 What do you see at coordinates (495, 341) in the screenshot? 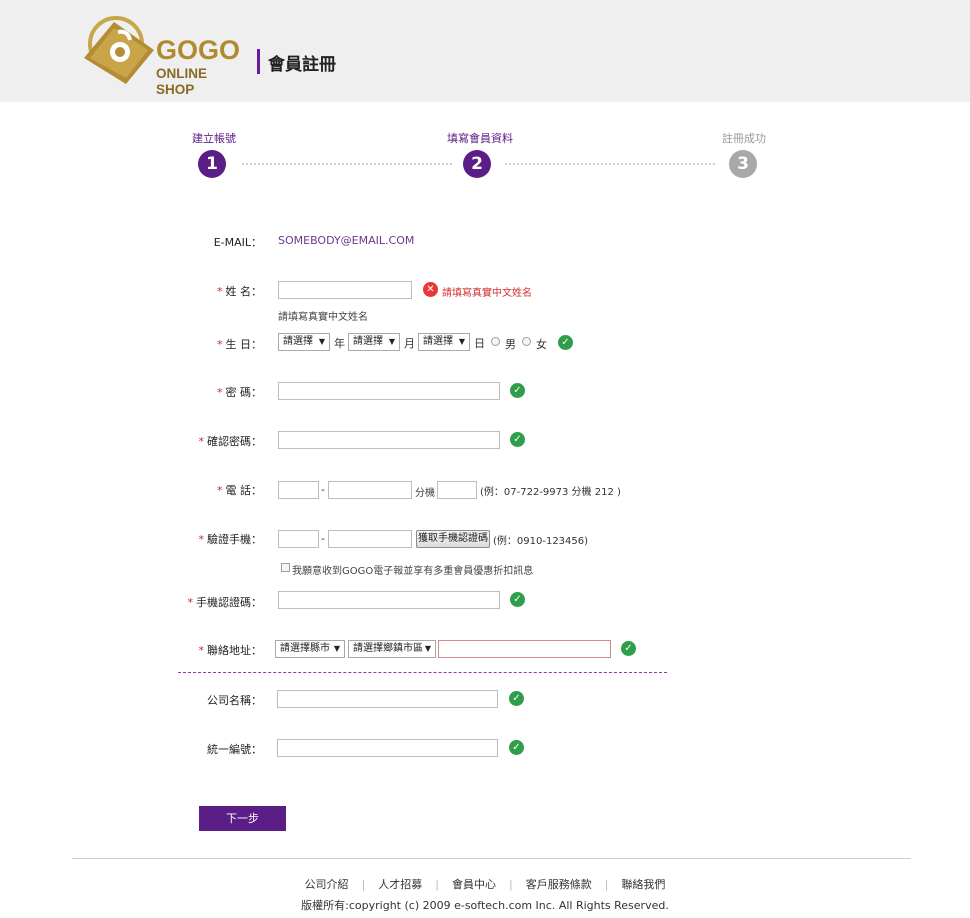
I see `gender-male-radio` at bounding box center [495, 341].